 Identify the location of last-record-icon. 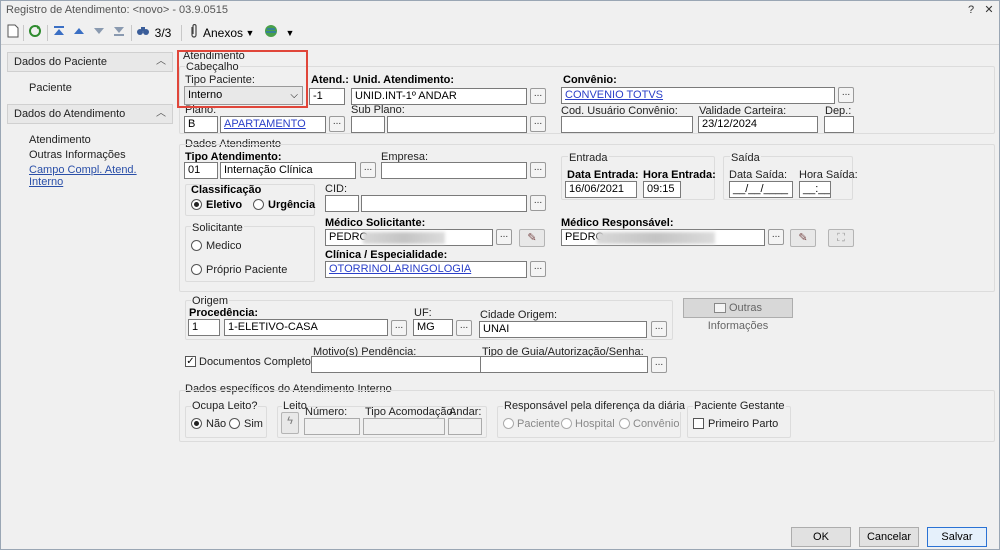
(119, 33).